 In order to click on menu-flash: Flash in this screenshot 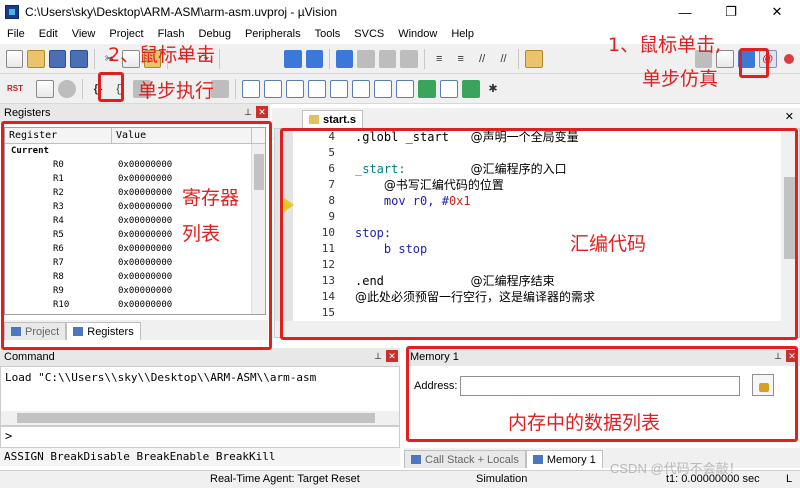, I will do `click(171, 34)`.